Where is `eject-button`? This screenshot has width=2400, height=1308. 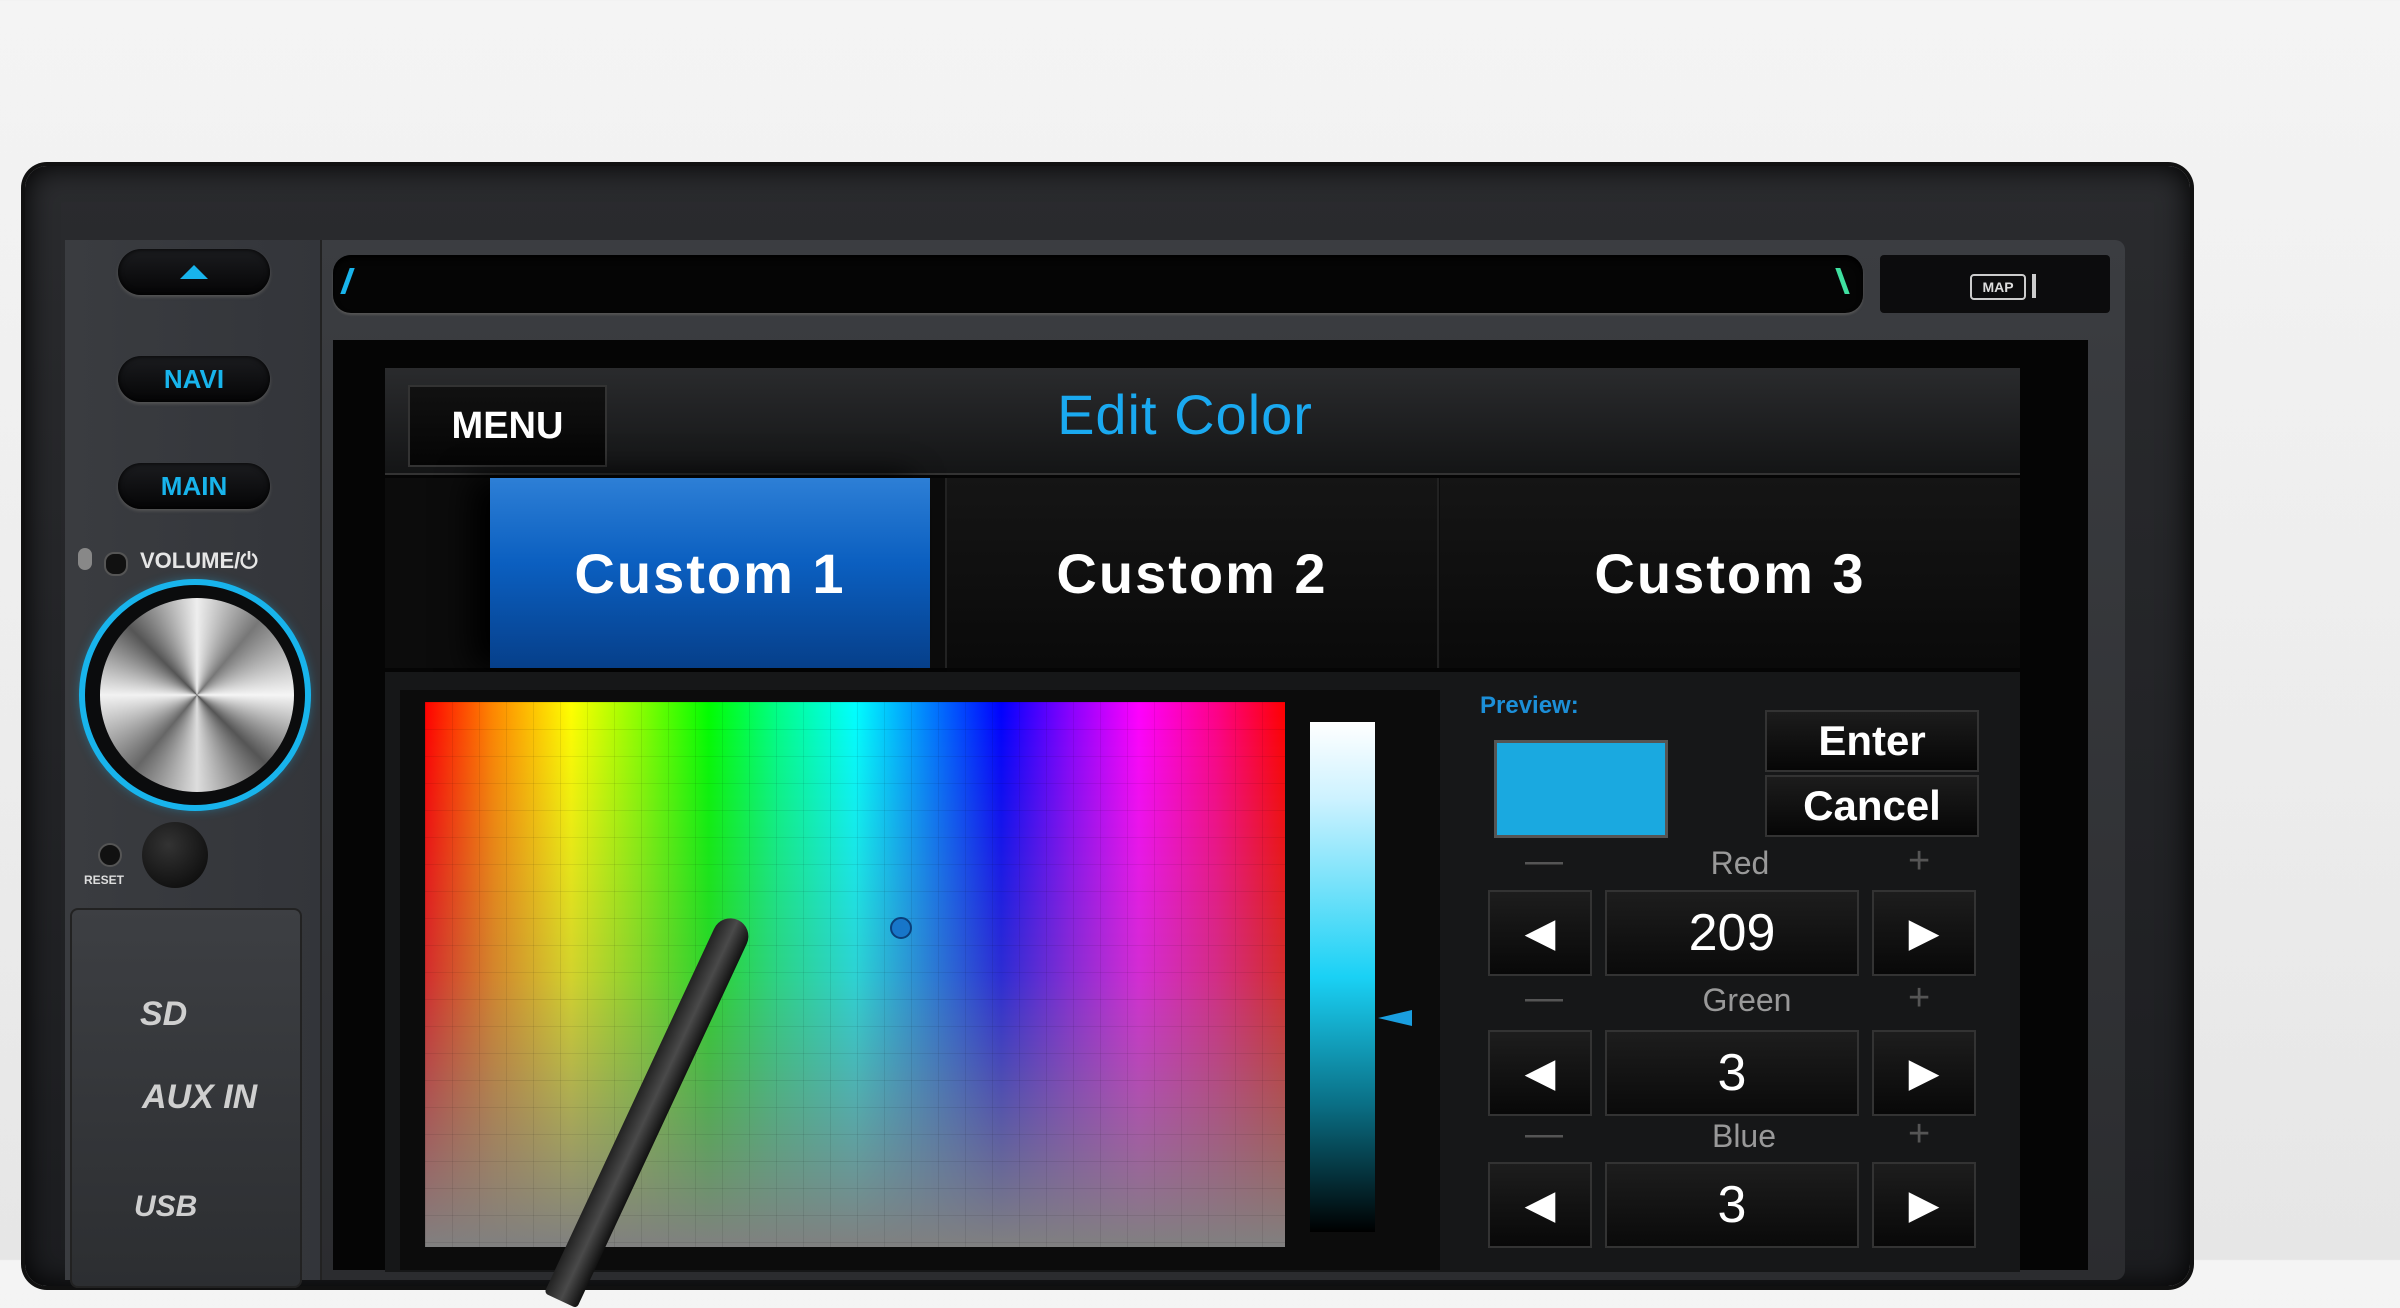 eject-button is located at coordinates (194, 272).